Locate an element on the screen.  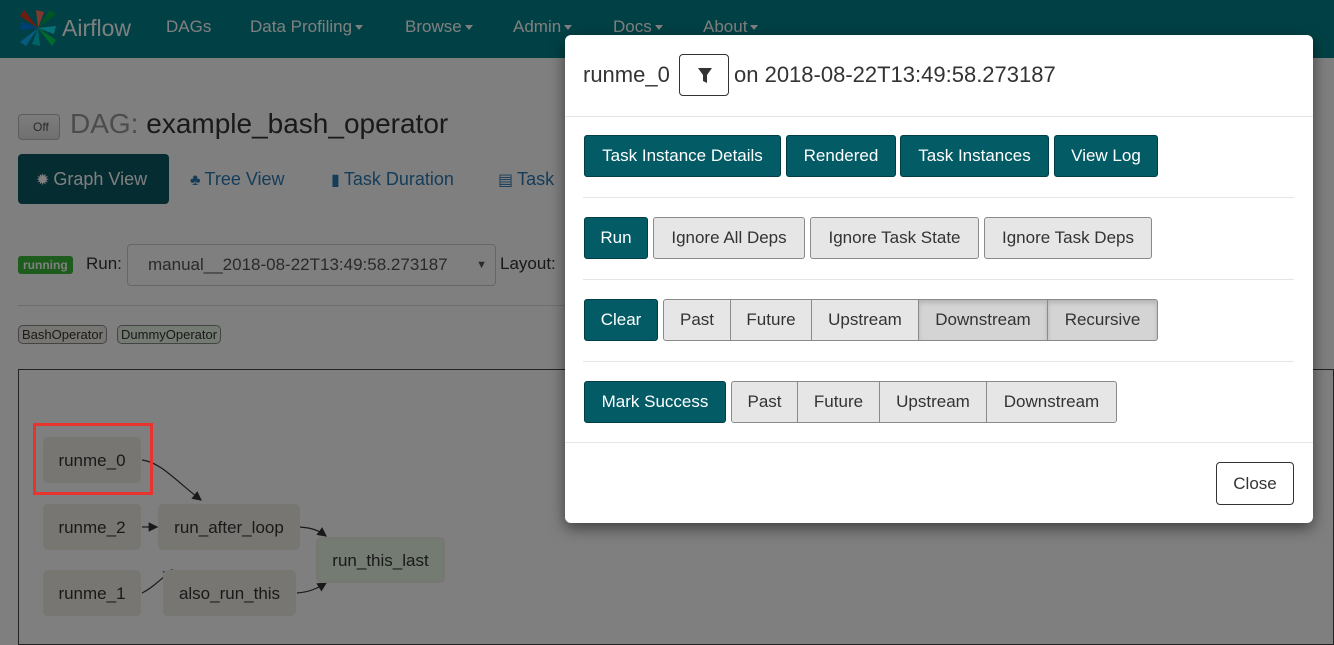
ignore-all-deps-toggle: Ignore All Deps is located at coordinates (729, 238).